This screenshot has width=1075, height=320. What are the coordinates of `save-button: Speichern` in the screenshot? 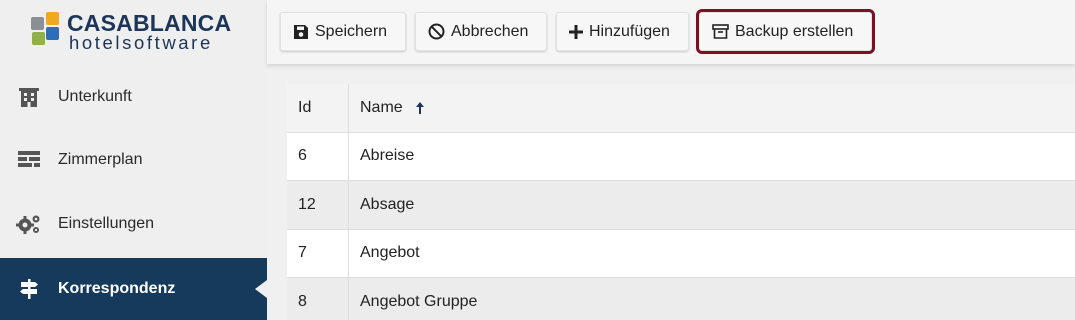 It's located at (343, 31).